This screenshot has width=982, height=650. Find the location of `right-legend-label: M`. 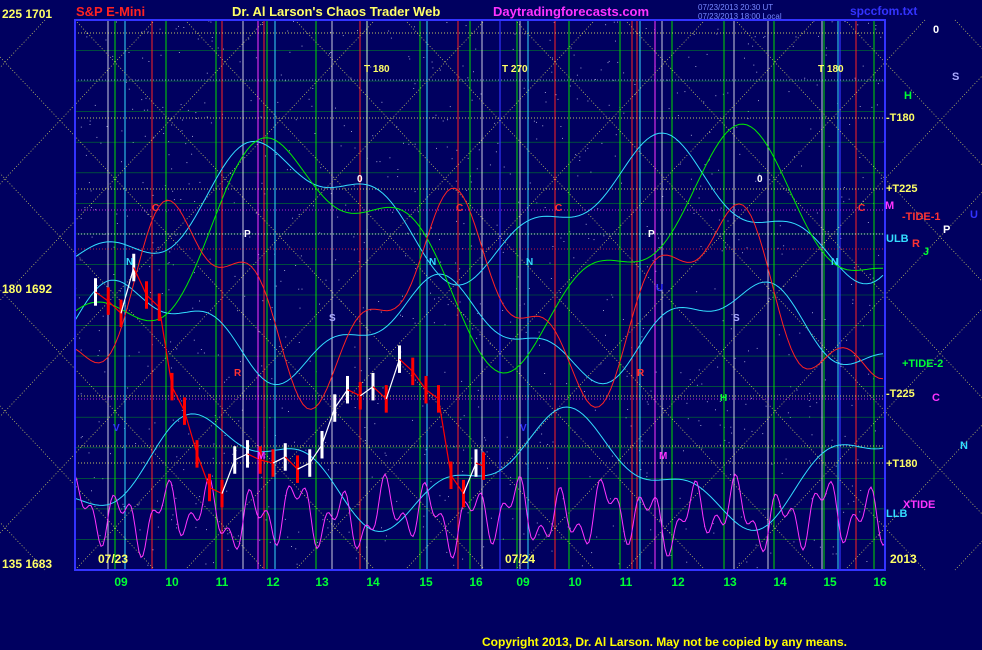

right-legend-label: M is located at coordinates (890, 206).